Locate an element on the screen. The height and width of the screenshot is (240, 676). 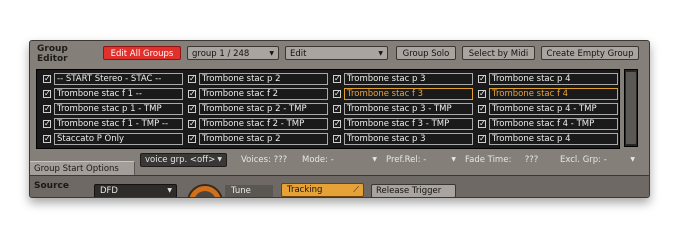
group-select-dropdown: group 1 / 248 ▼ is located at coordinates (233, 53).